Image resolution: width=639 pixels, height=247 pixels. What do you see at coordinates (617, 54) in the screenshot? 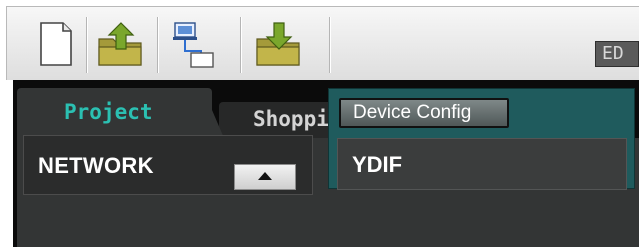
I see `mode-badge: ED` at bounding box center [617, 54].